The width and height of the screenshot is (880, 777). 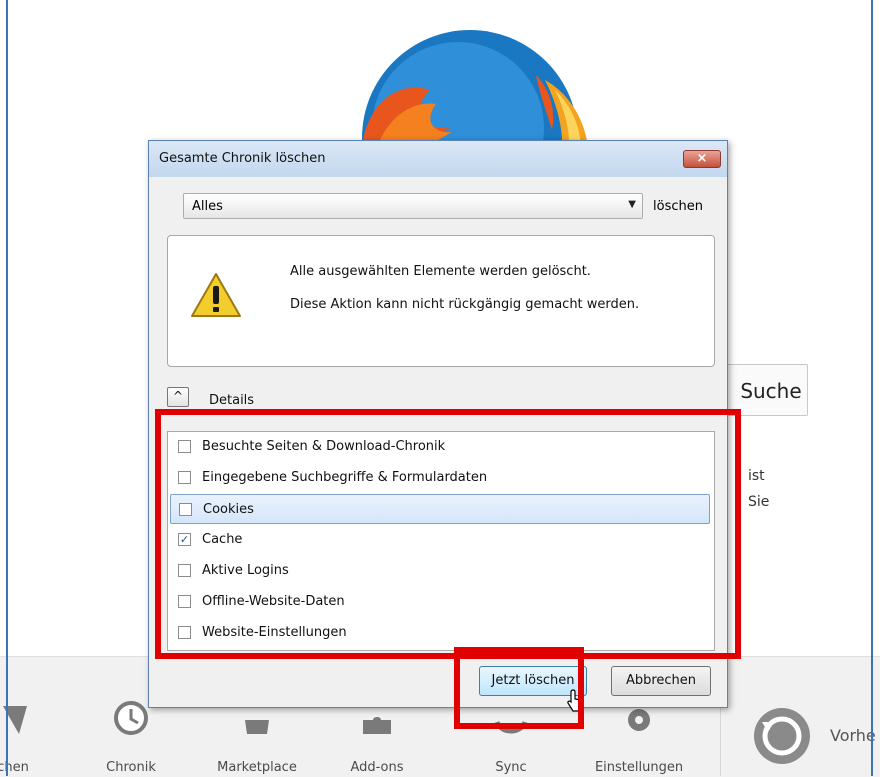 What do you see at coordinates (440, 509) in the screenshot?
I see `list-item: Cookies` at bounding box center [440, 509].